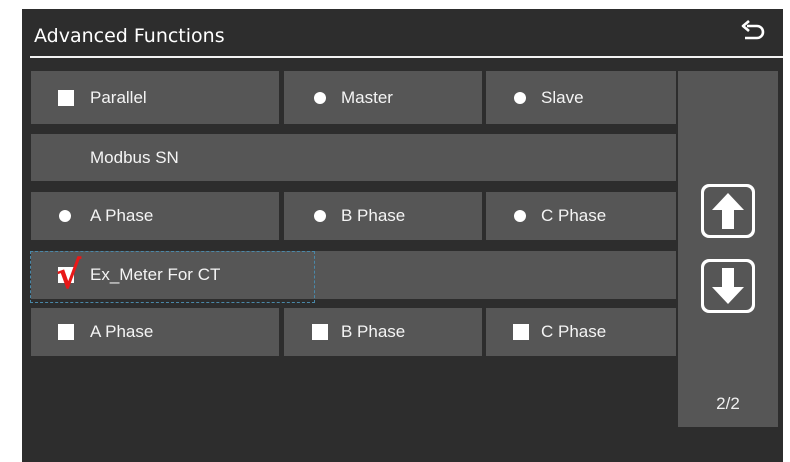 This screenshot has height=462, width=790. I want to click on ex-meter-label: Ex_Meter For CT, so click(155, 274).